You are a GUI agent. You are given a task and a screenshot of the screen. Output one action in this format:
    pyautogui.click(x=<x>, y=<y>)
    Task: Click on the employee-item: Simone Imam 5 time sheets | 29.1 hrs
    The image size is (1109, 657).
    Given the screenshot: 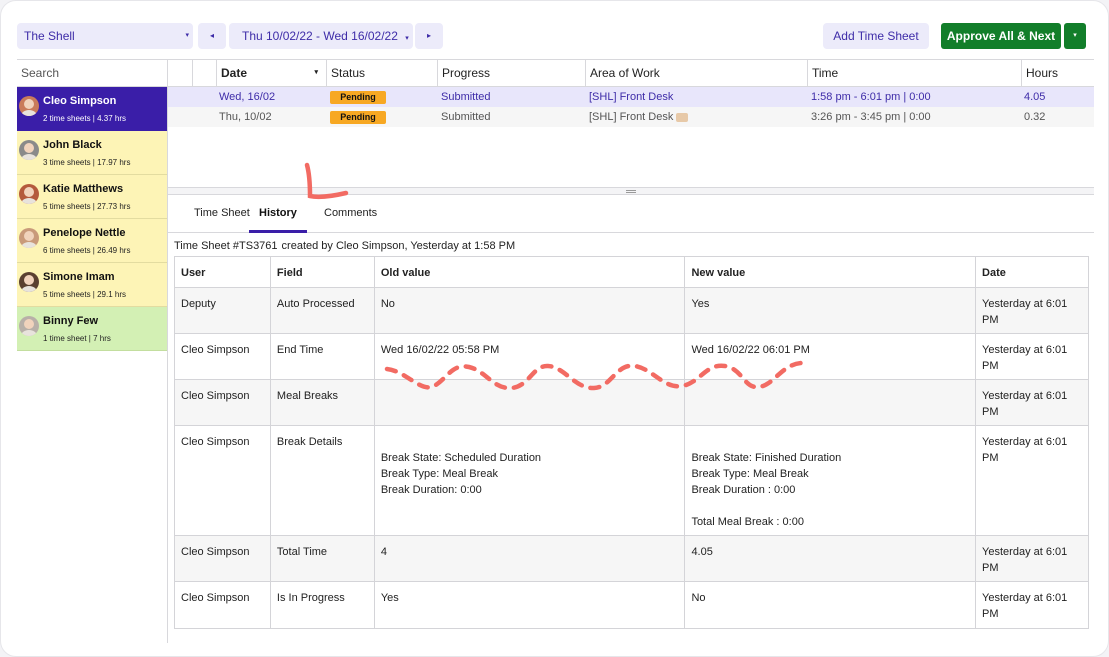 What is the action you would take?
    pyautogui.click(x=92, y=285)
    